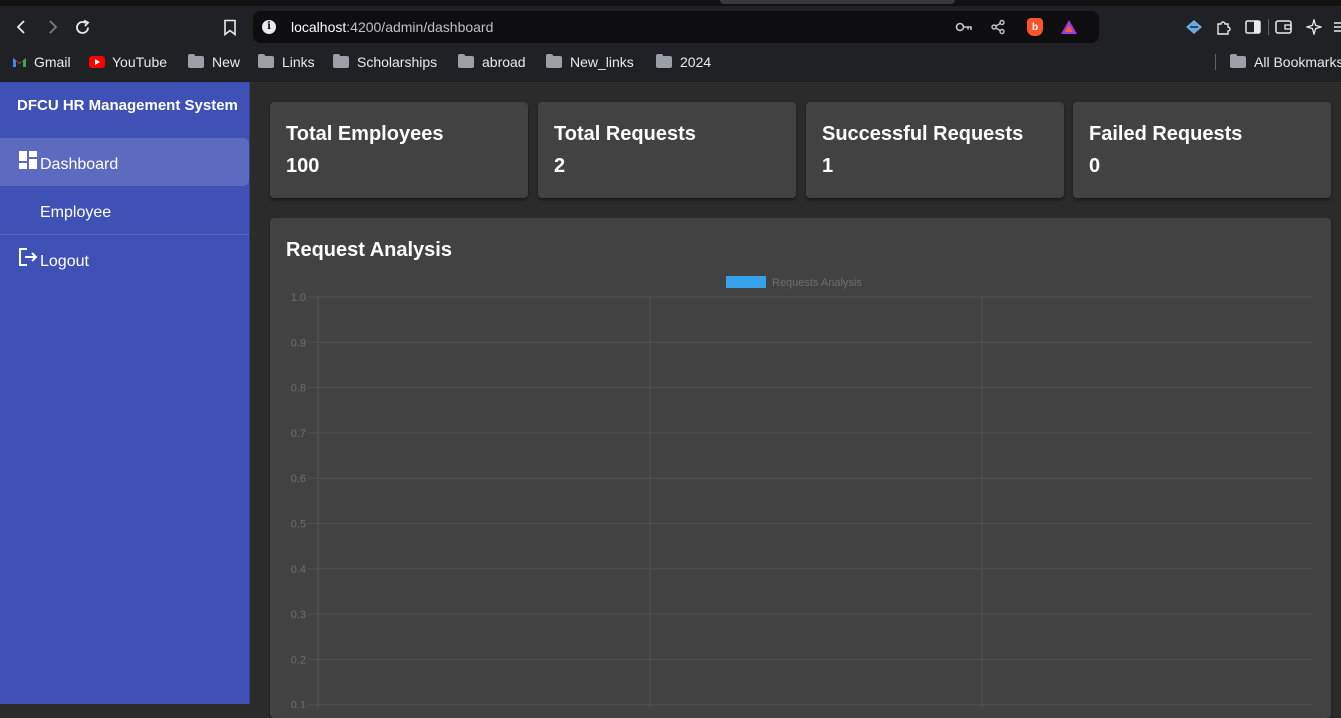  Describe the element at coordinates (667, 150) in the screenshot. I see `stat-card-total-requests: Total Requests 2` at that location.